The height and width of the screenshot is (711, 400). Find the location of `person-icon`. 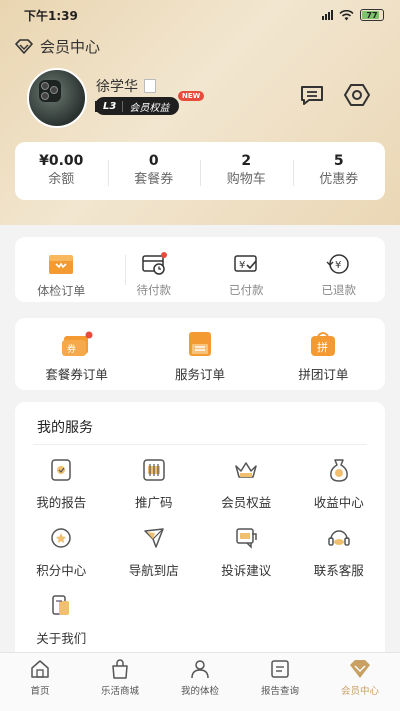

person-icon is located at coordinates (200, 669).